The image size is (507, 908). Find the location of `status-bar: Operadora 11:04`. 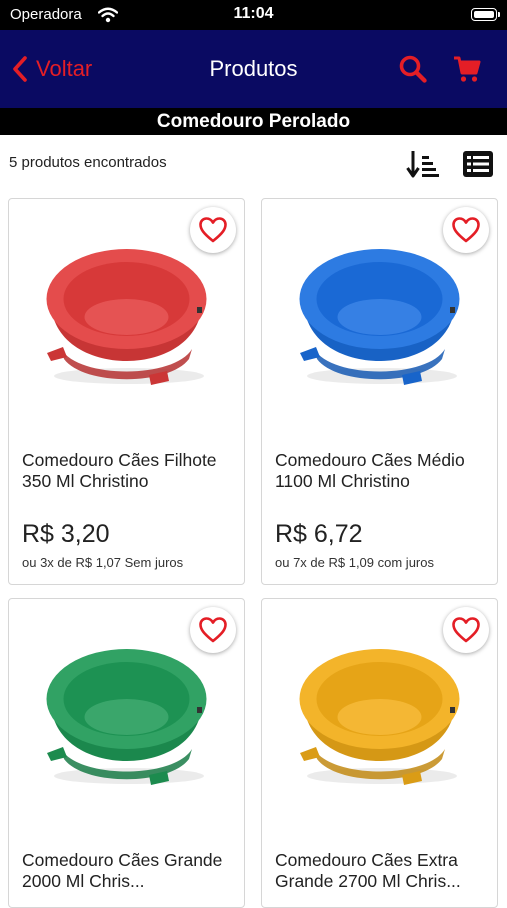

status-bar: Operadora 11:04 is located at coordinates (253, 15).